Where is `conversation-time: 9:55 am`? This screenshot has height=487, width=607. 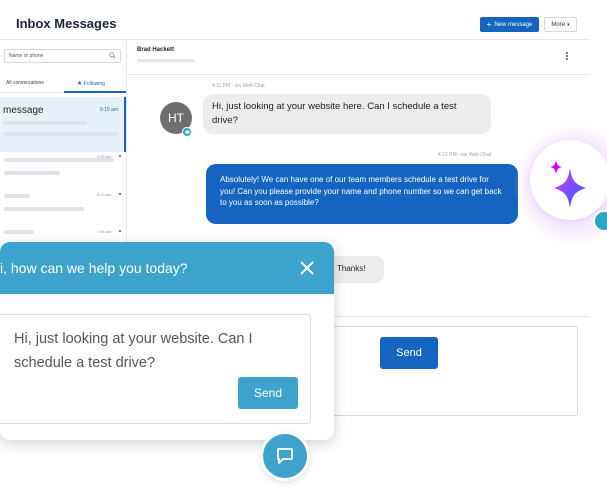 conversation-time: 9:55 am is located at coordinates (104, 156).